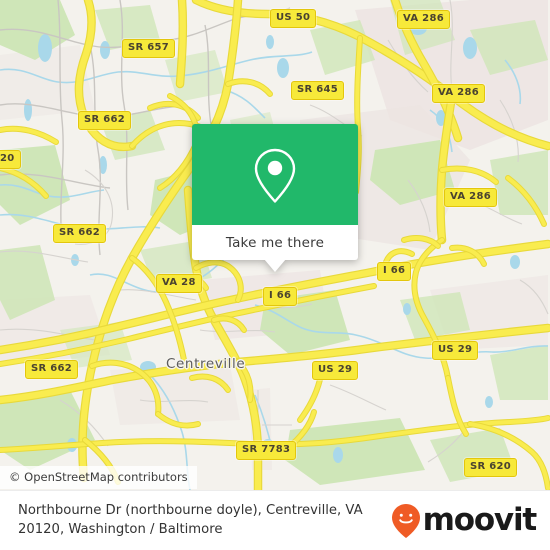 Image resolution: width=550 pixels, height=550 pixels. What do you see at coordinates (149, 48) in the screenshot?
I see `highway-shield: SR 657` at bounding box center [149, 48].